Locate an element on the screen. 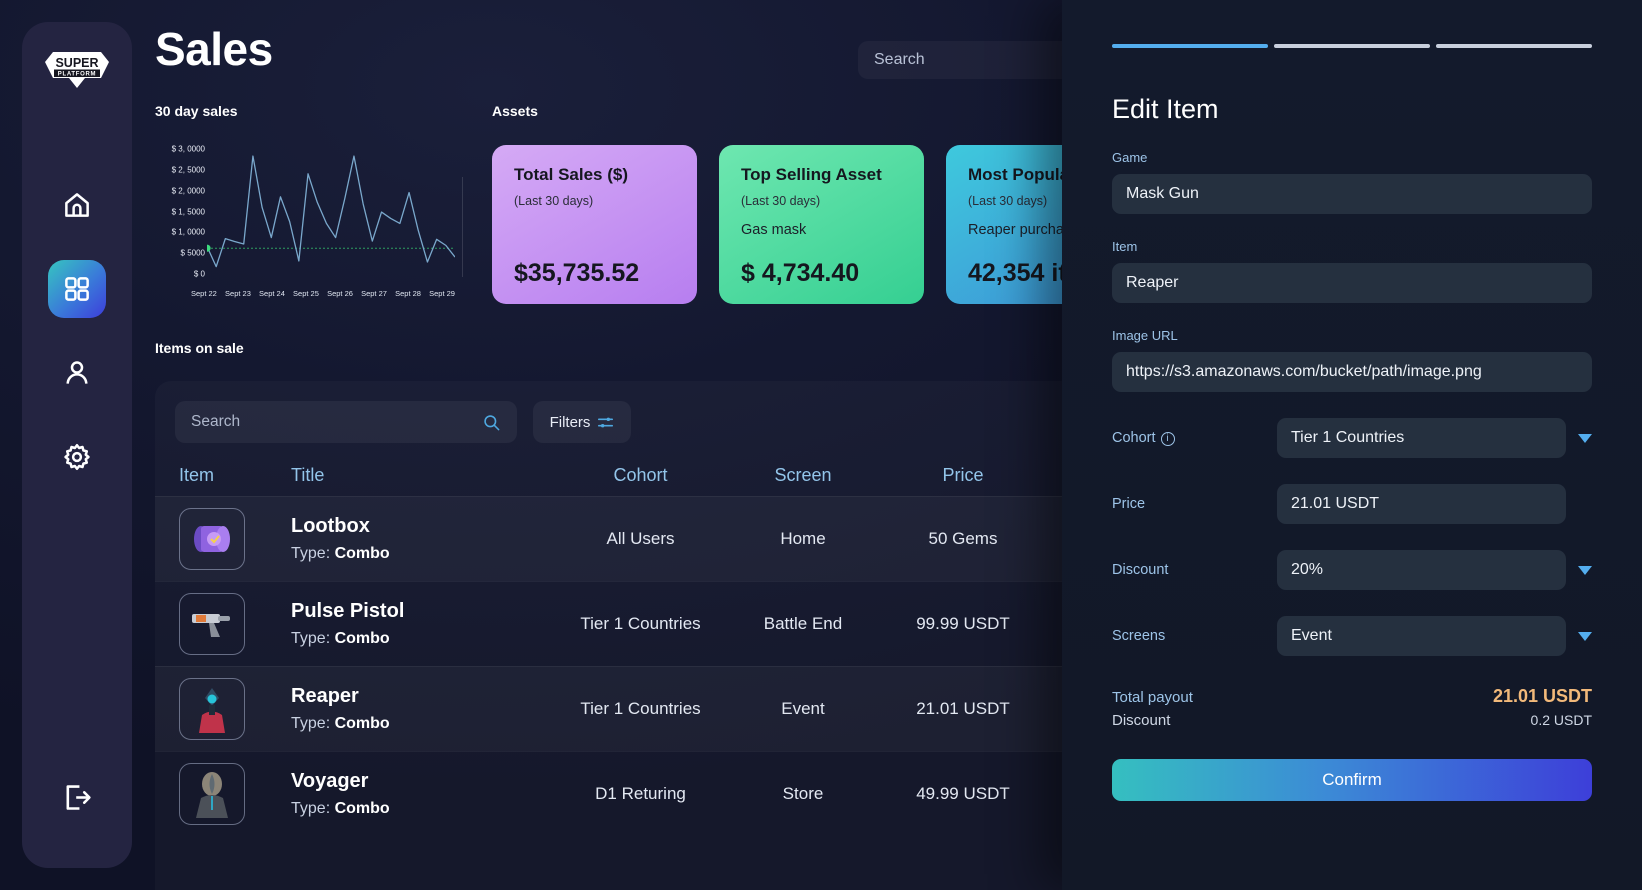 Image resolution: width=1642 pixels, height=890 pixels. asset-card-title: Total Sales ($) is located at coordinates (571, 174).